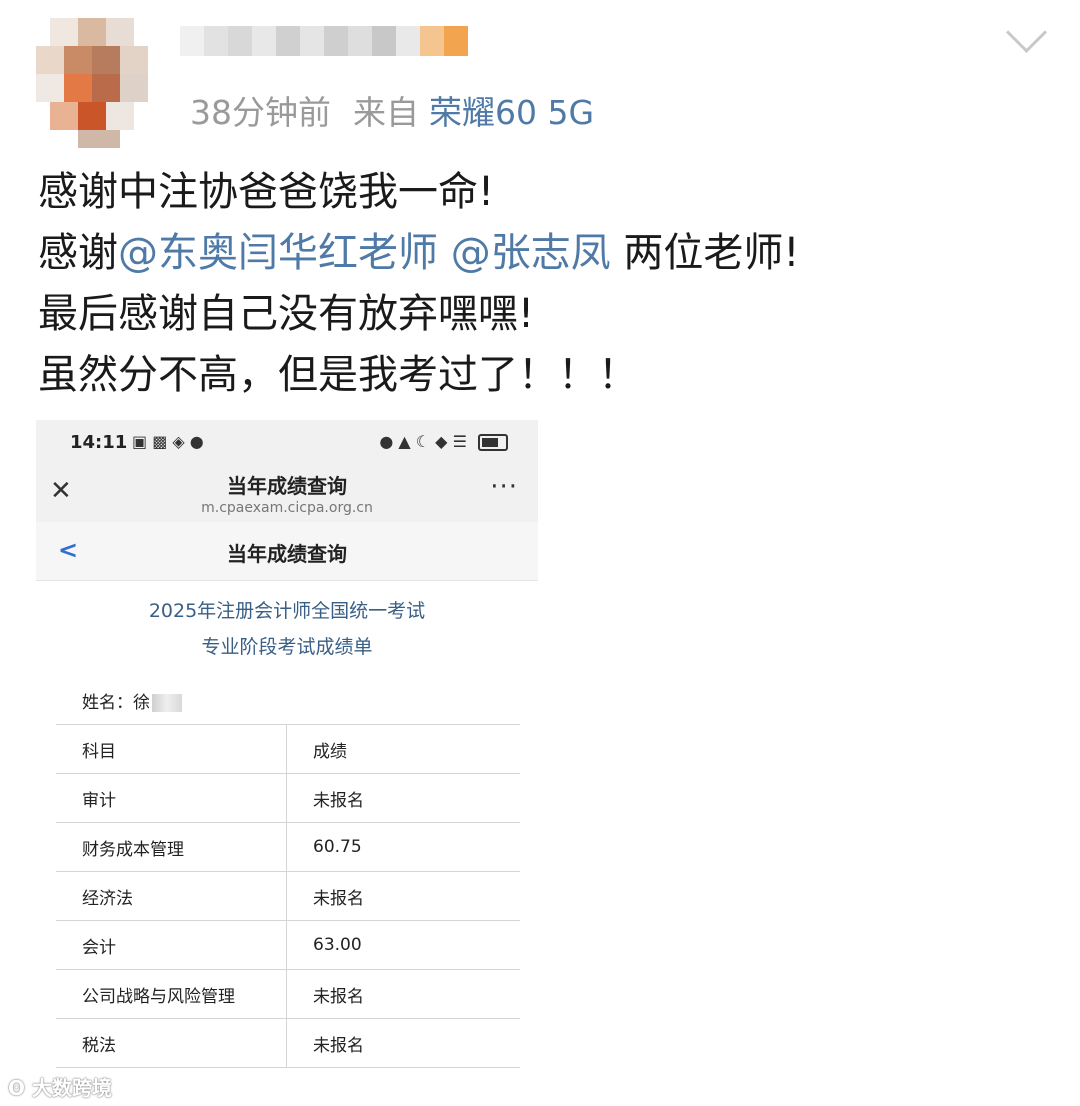 This screenshot has width=1080, height=1106. What do you see at coordinates (171, 1043) in the screenshot?
I see `subject-cell: 税法` at bounding box center [171, 1043].